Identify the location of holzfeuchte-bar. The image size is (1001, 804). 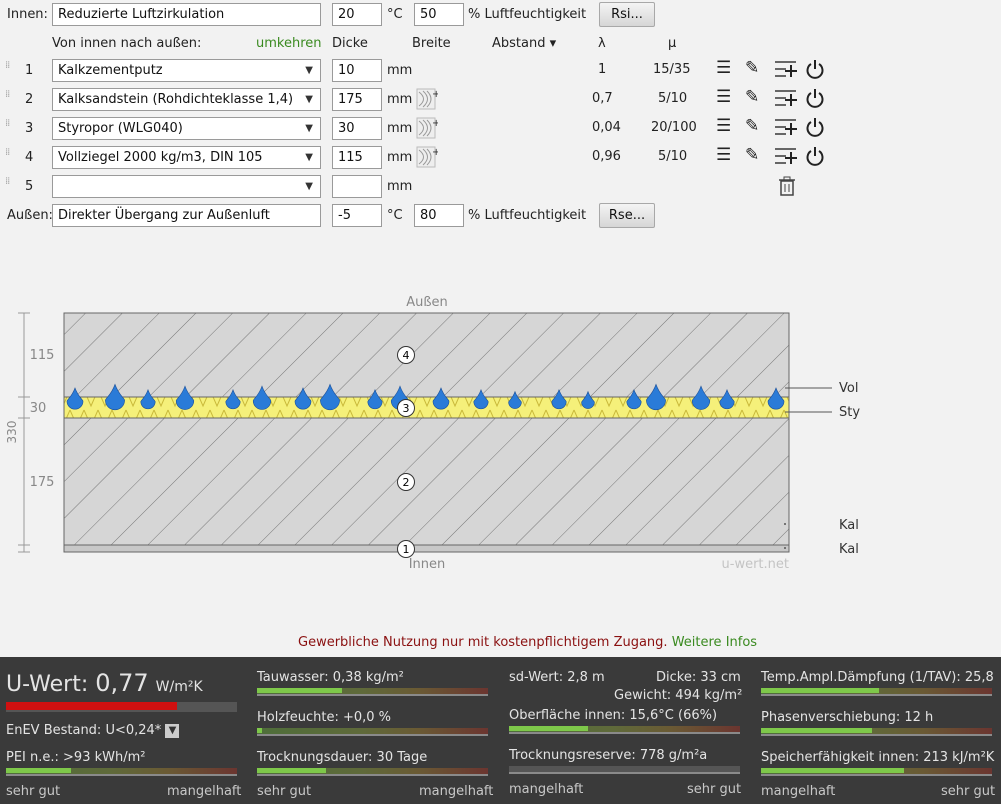
(372, 732).